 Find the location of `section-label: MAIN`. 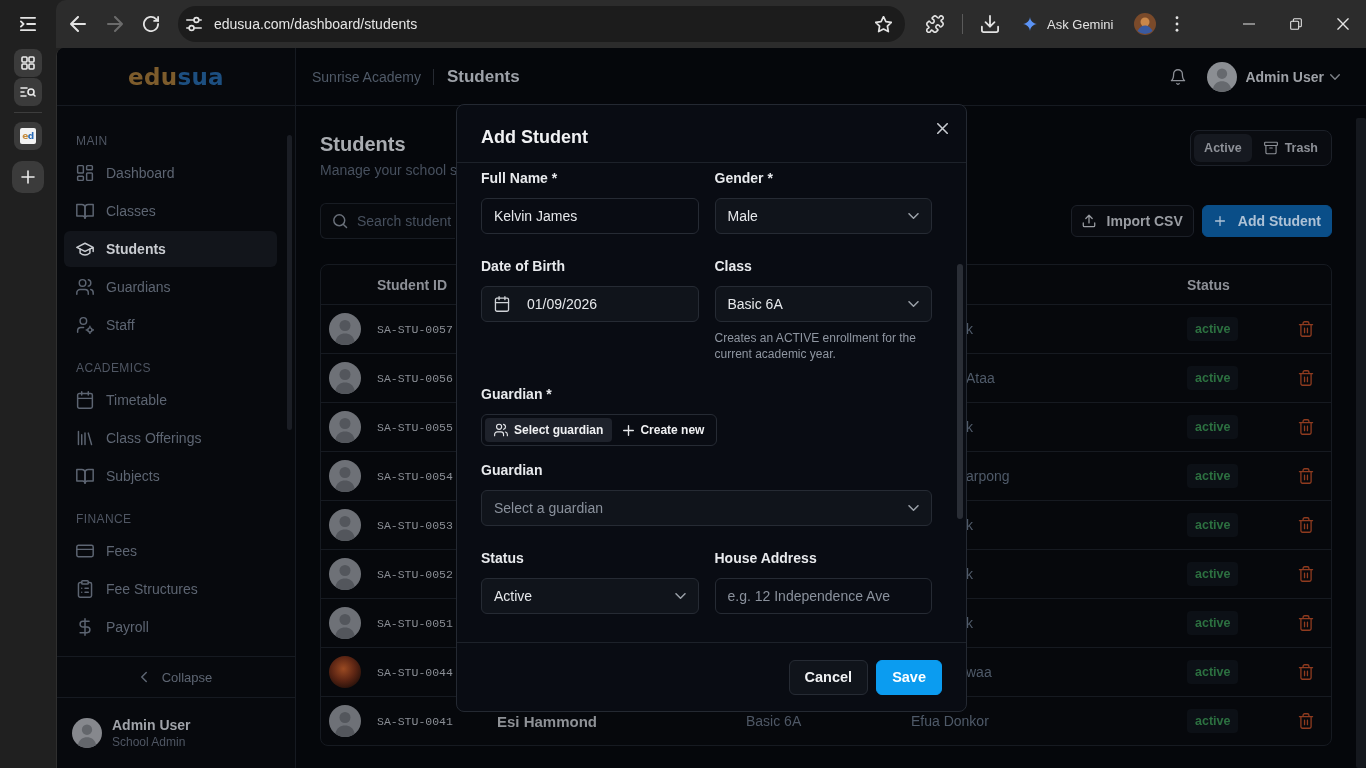

section-label: MAIN is located at coordinates (92, 141).